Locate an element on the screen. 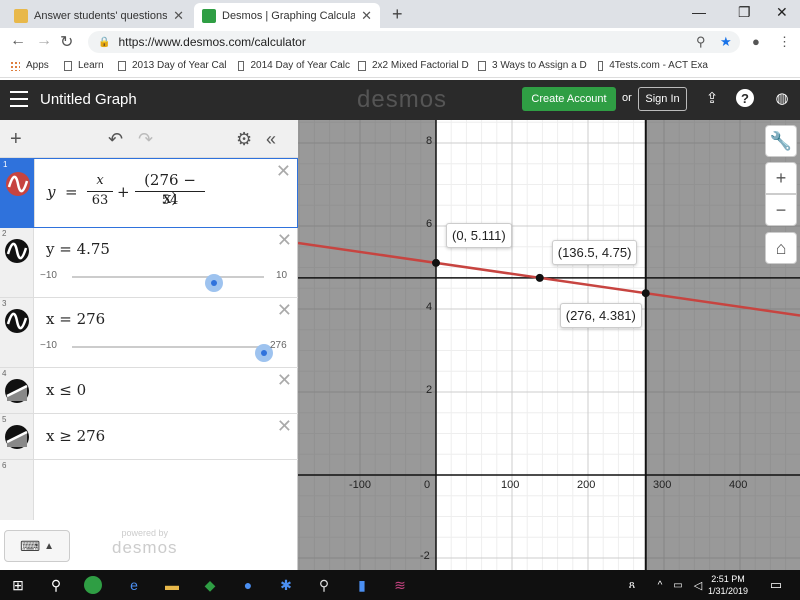 The image size is (800, 600). zoom-out-button: − is located at coordinates (781, 210).